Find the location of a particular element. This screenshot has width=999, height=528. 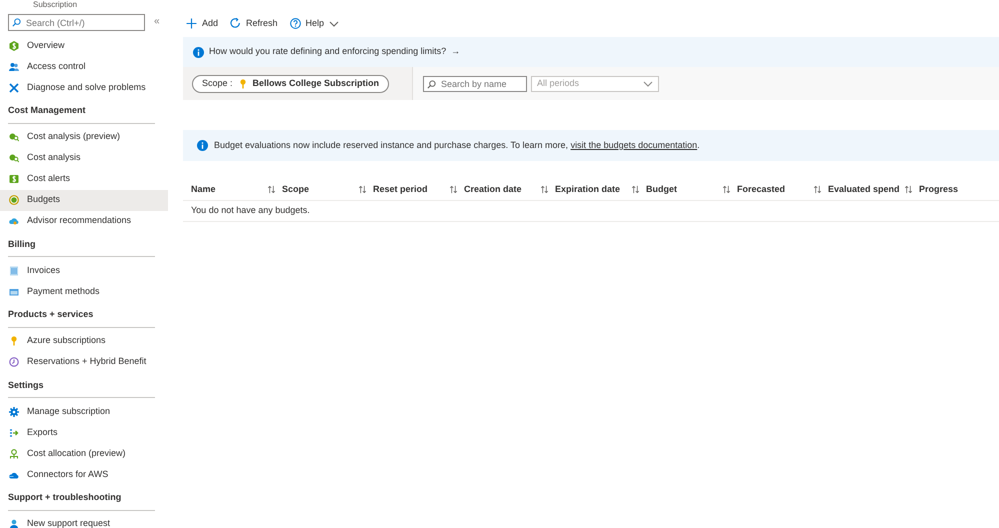

help-dropdown: Help is located at coordinates (315, 23).